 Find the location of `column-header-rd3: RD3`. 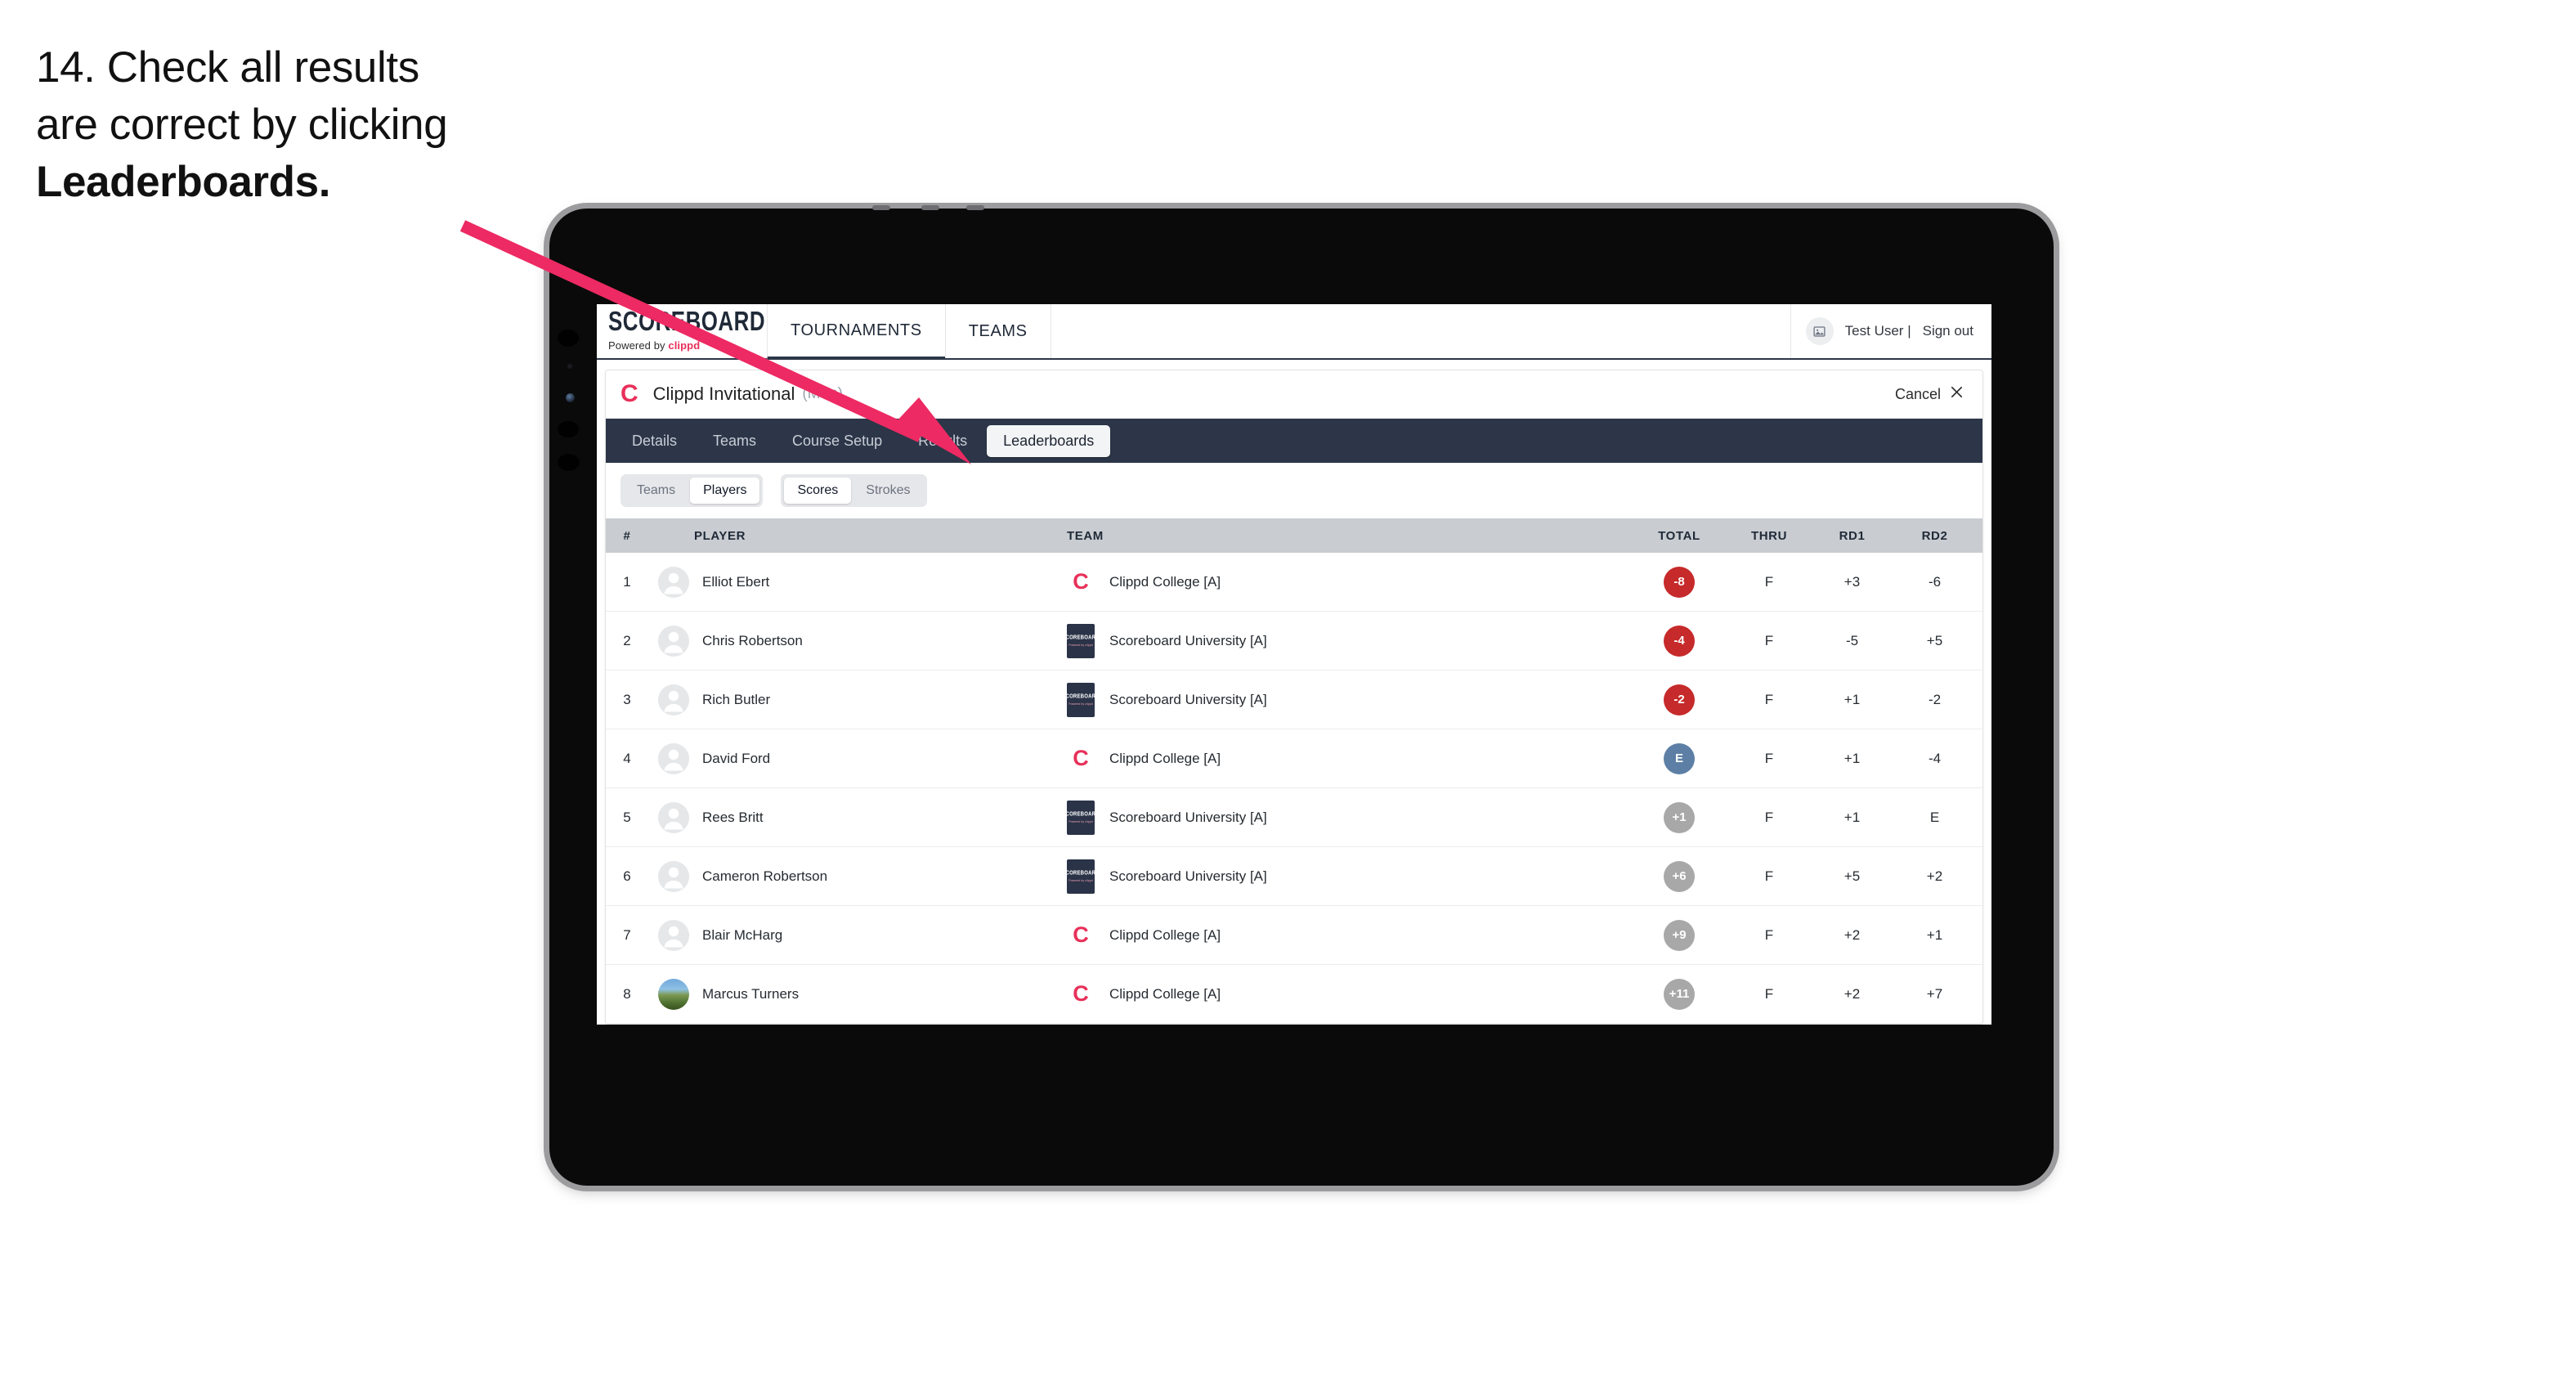

column-header-rd3: RD3 is located at coordinates (1979, 535).